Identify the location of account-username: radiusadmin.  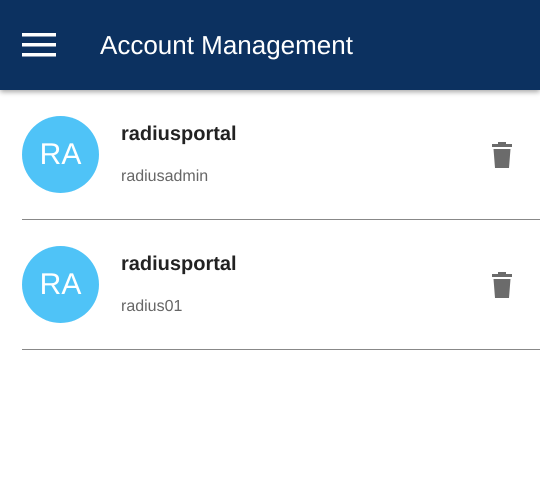
(165, 177).